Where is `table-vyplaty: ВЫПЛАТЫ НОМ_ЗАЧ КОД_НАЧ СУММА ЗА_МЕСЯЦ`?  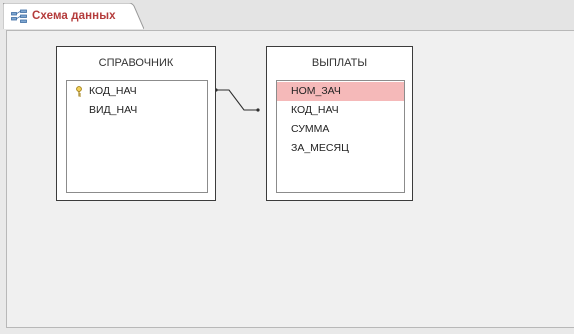 table-vyplaty: ВЫПЛАТЫ НОМ_ЗАЧ КОД_НАЧ СУММА ЗА_МЕСЯЦ is located at coordinates (339, 123).